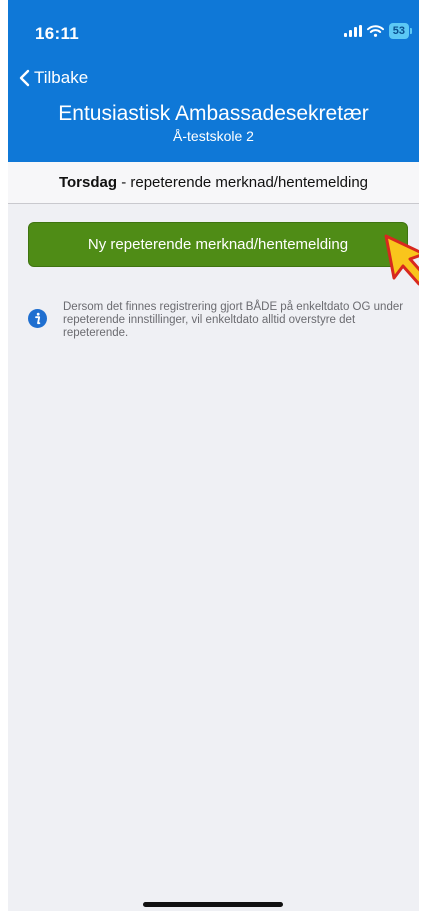  What do you see at coordinates (57, 33) in the screenshot?
I see `status-time: 16:11` at bounding box center [57, 33].